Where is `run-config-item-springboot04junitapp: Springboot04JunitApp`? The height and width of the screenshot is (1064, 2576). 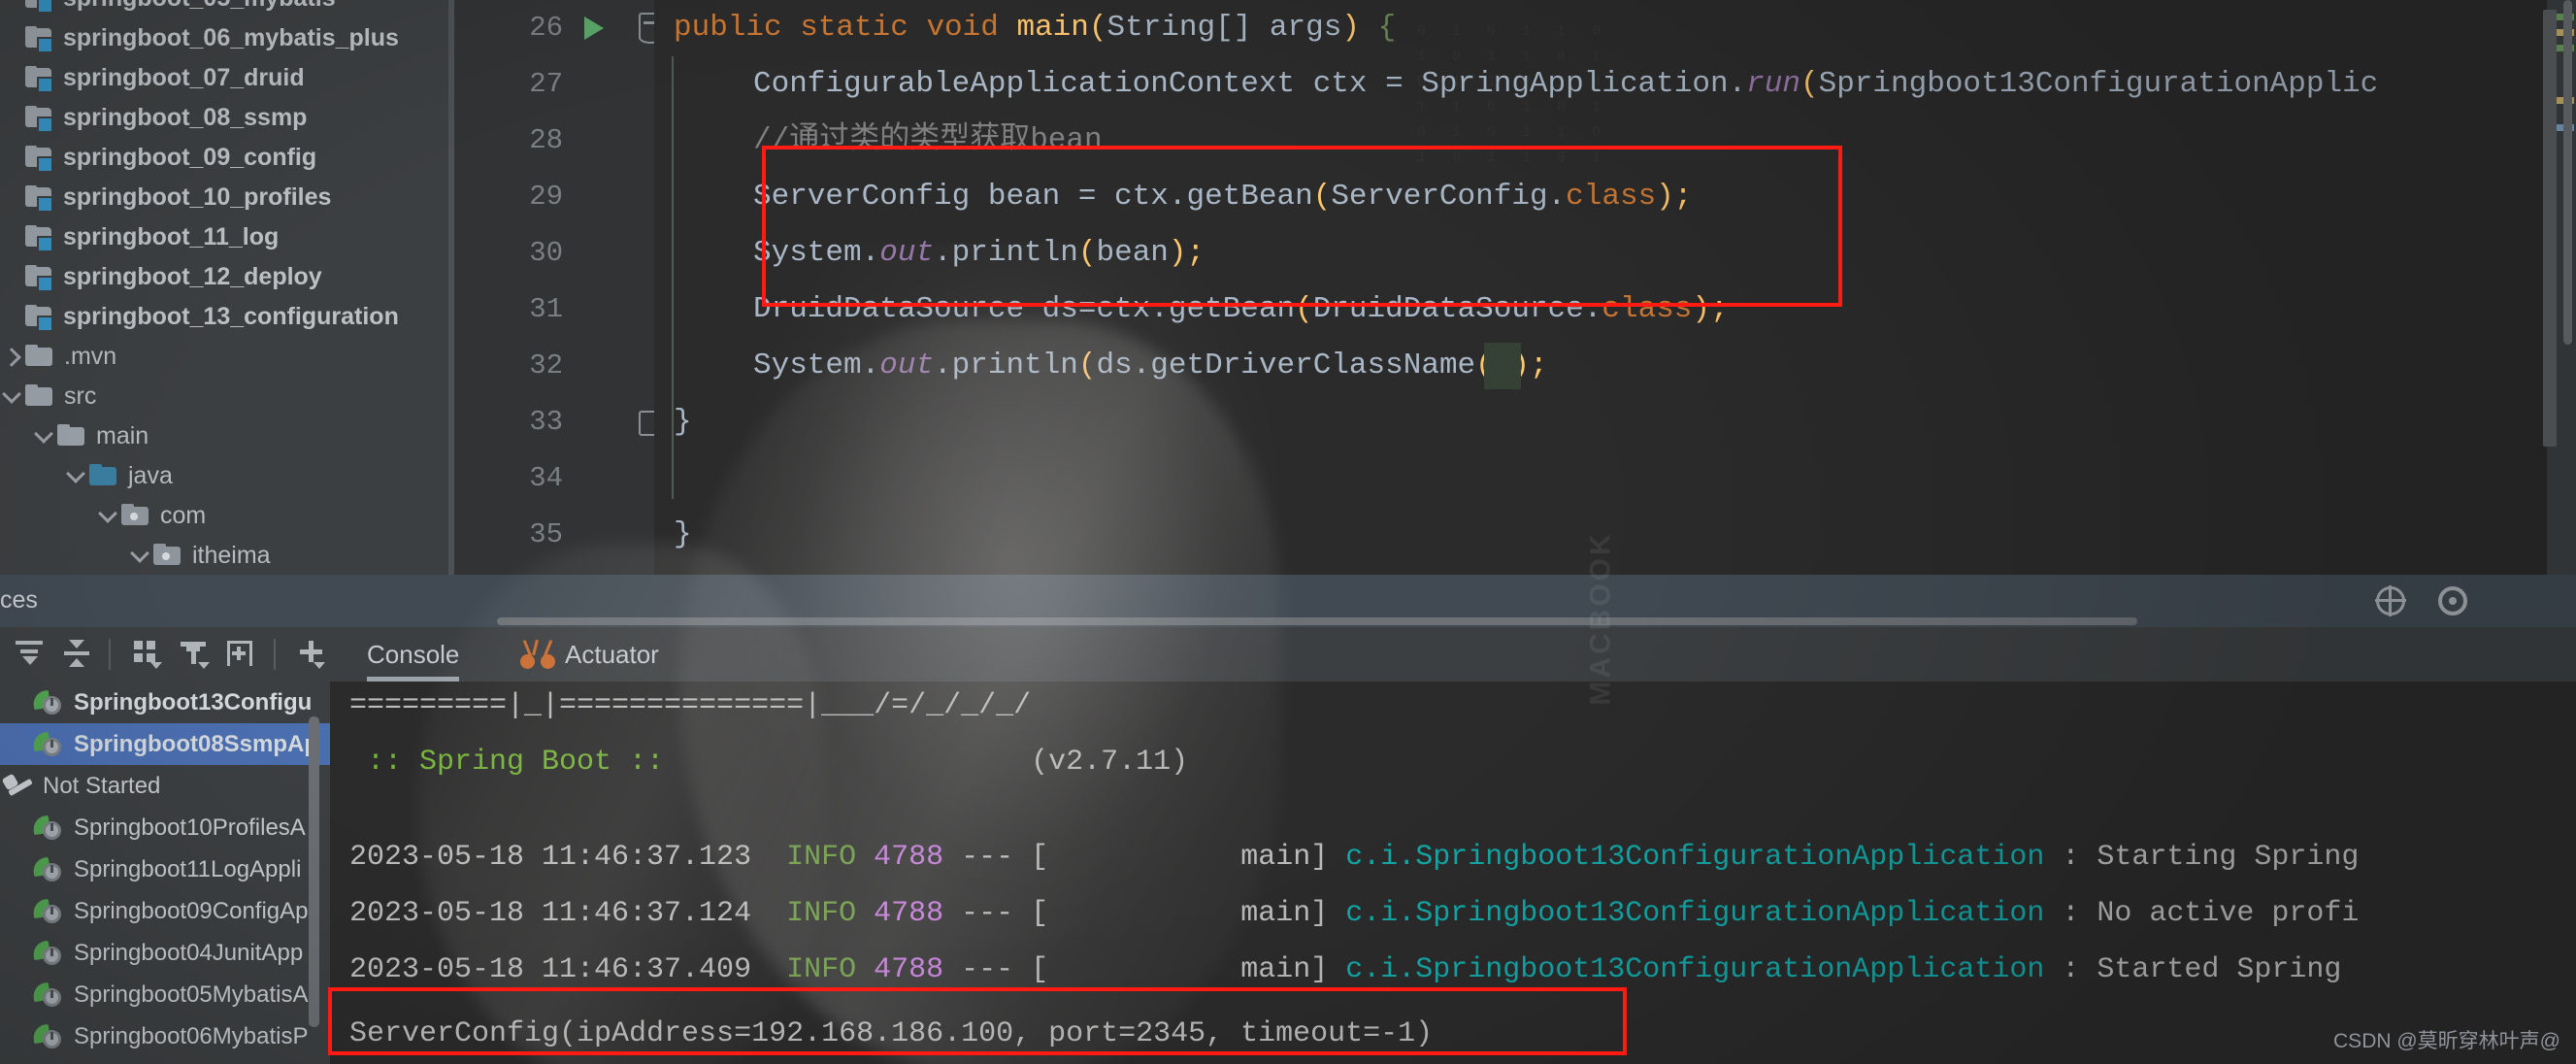 run-config-item-springboot04junitapp: Springboot04JunitApp is located at coordinates (165, 953).